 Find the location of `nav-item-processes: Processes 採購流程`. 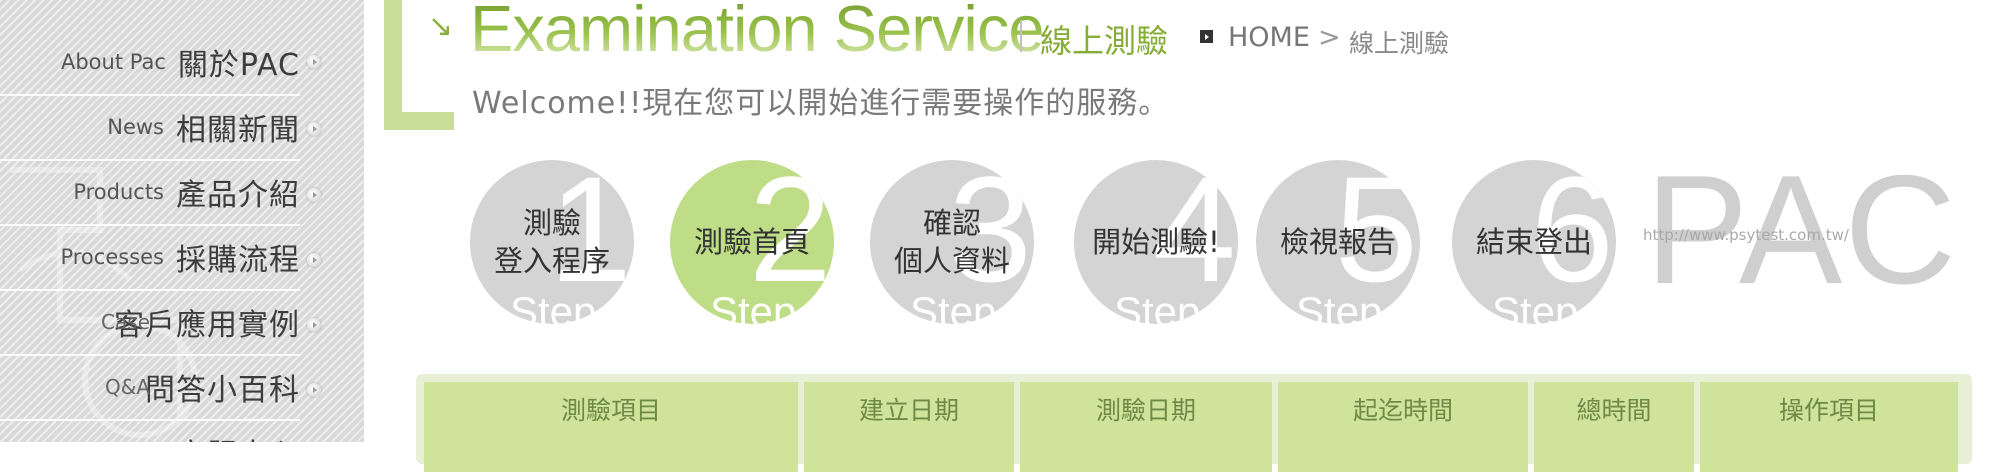

nav-item-processes: Processes 採購流程 is located at coordinates (150, 258).